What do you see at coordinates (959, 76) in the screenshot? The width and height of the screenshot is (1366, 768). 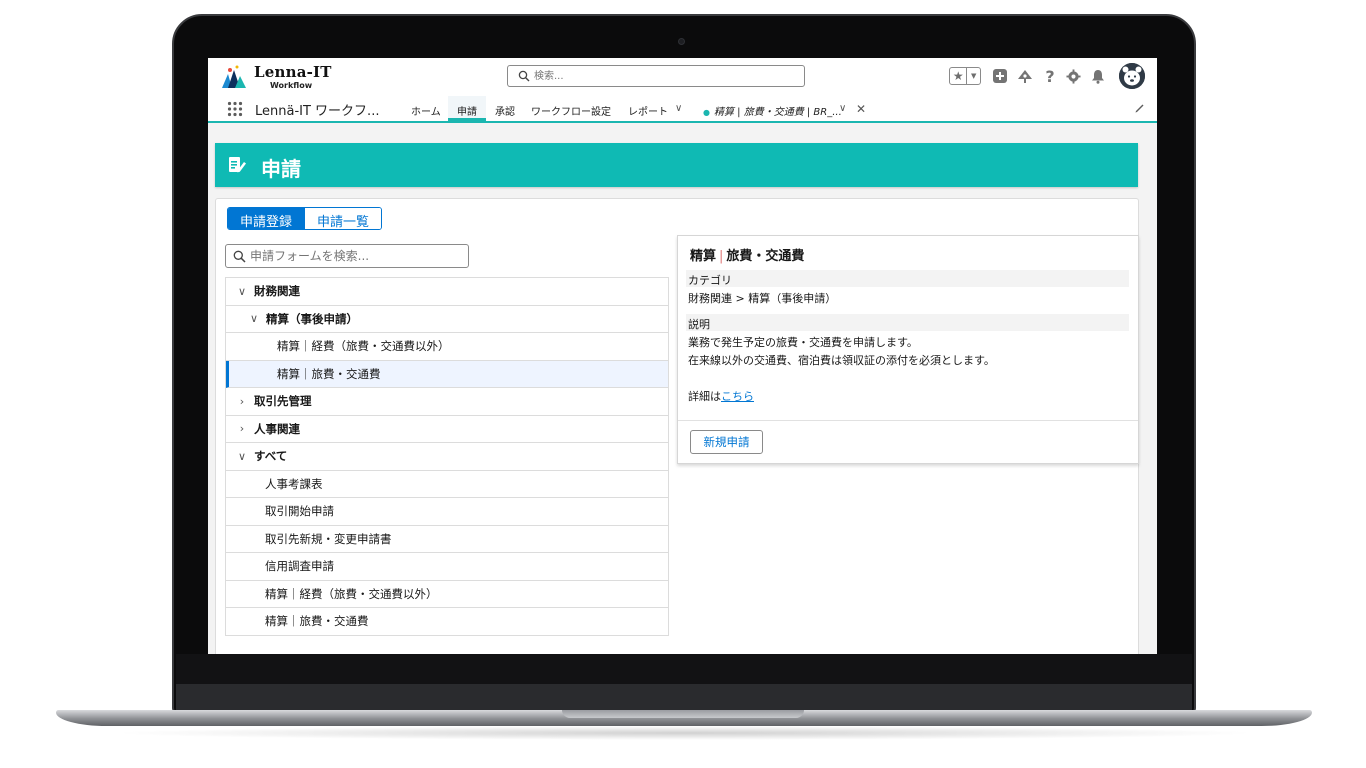 I see `star-icon: ★` at bounding box center [959, 76].